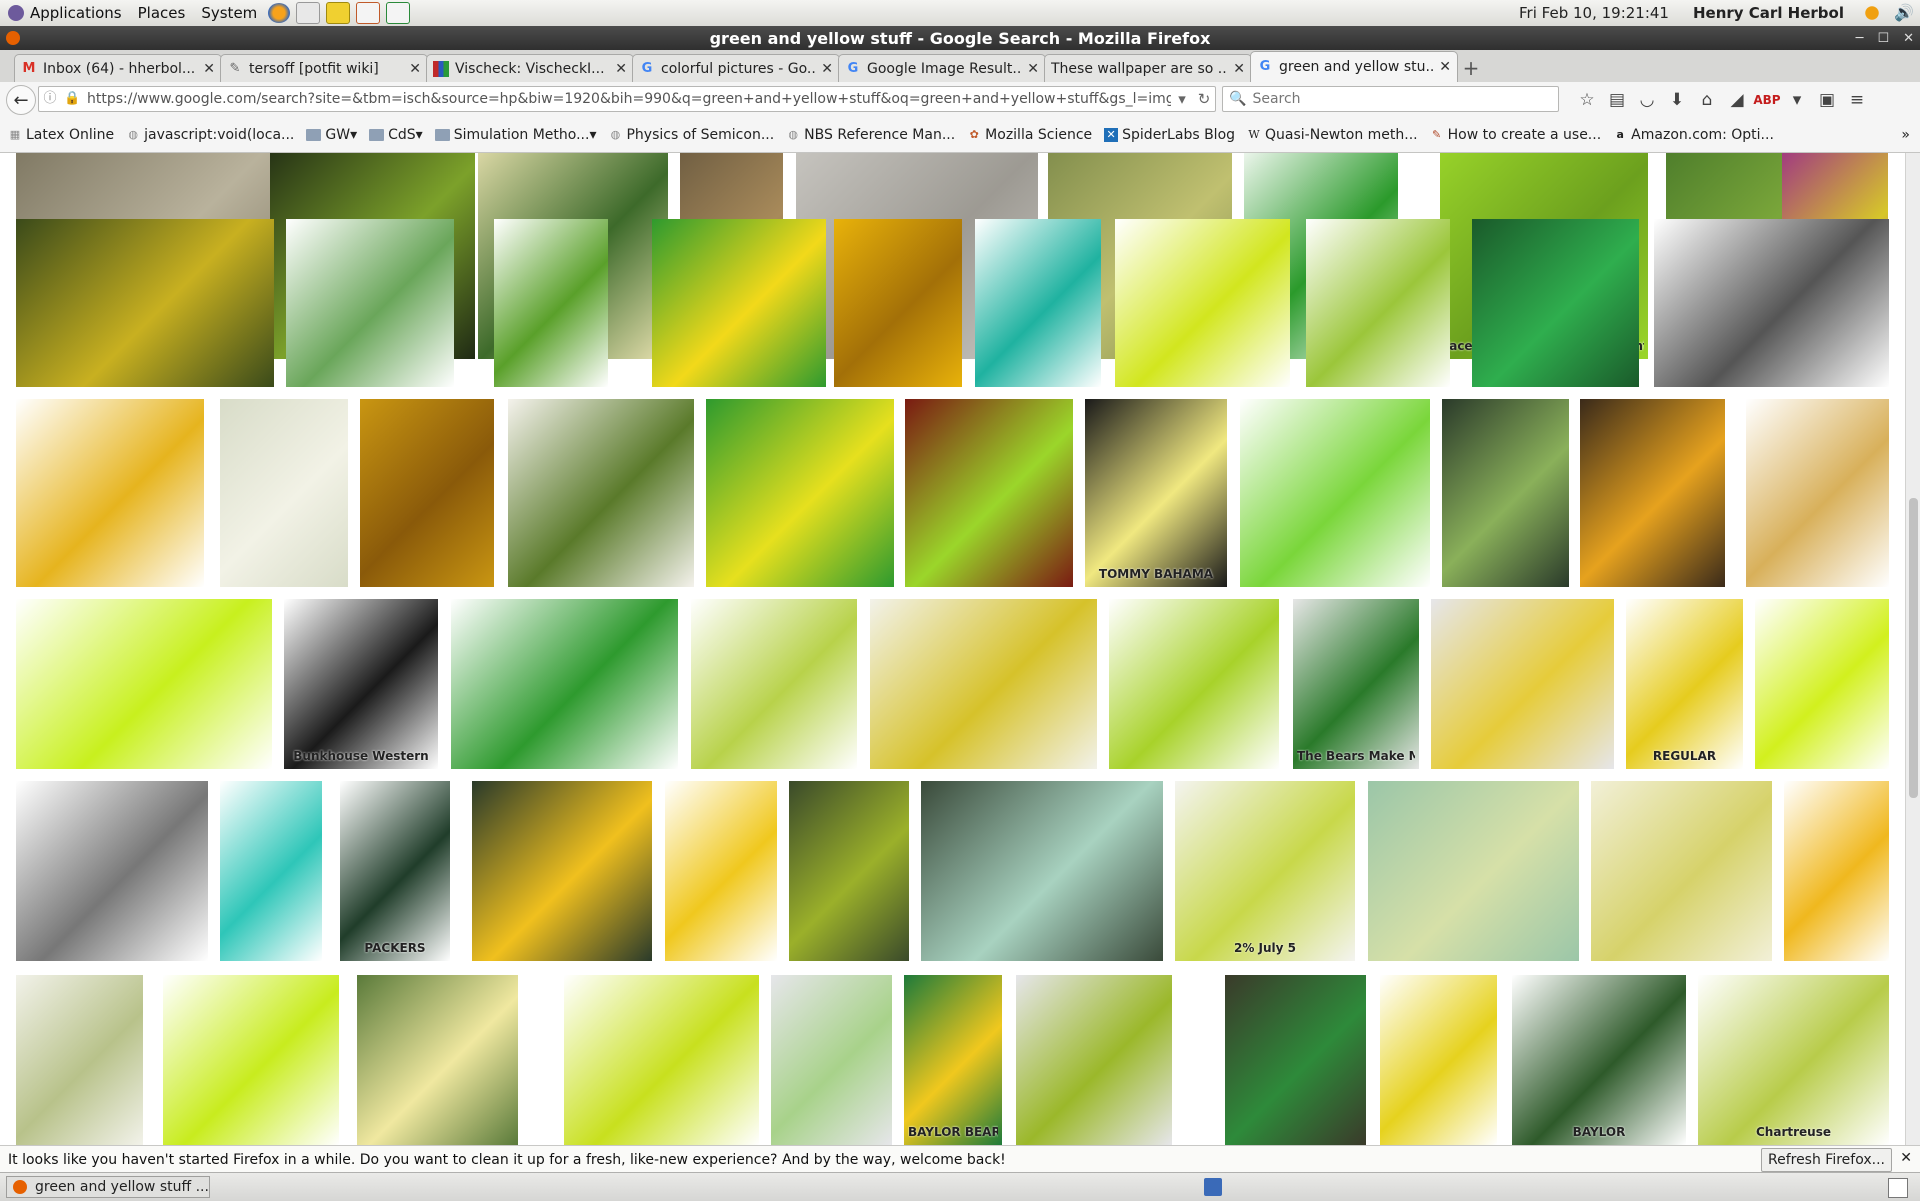  I want to click on bookmark-folder-cds: CdS ▾, so click(396, 135).